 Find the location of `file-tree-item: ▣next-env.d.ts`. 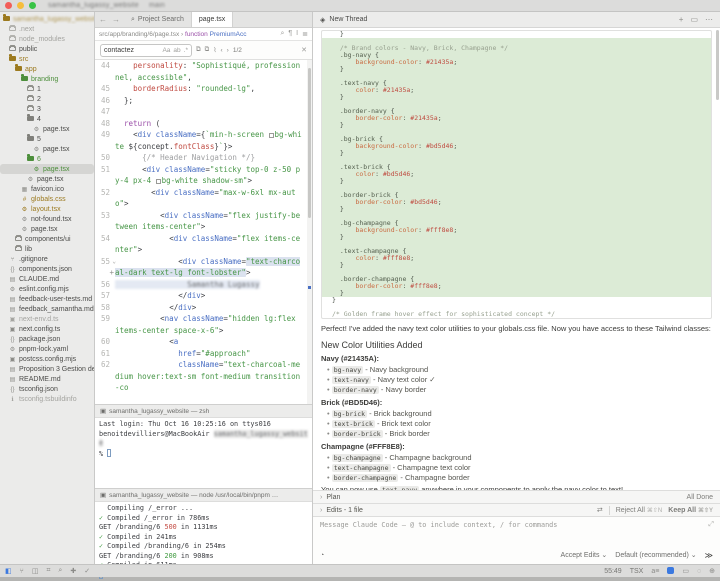

file-tree-item: ▣next-env.d.ts is located at coordinates (47, 319).